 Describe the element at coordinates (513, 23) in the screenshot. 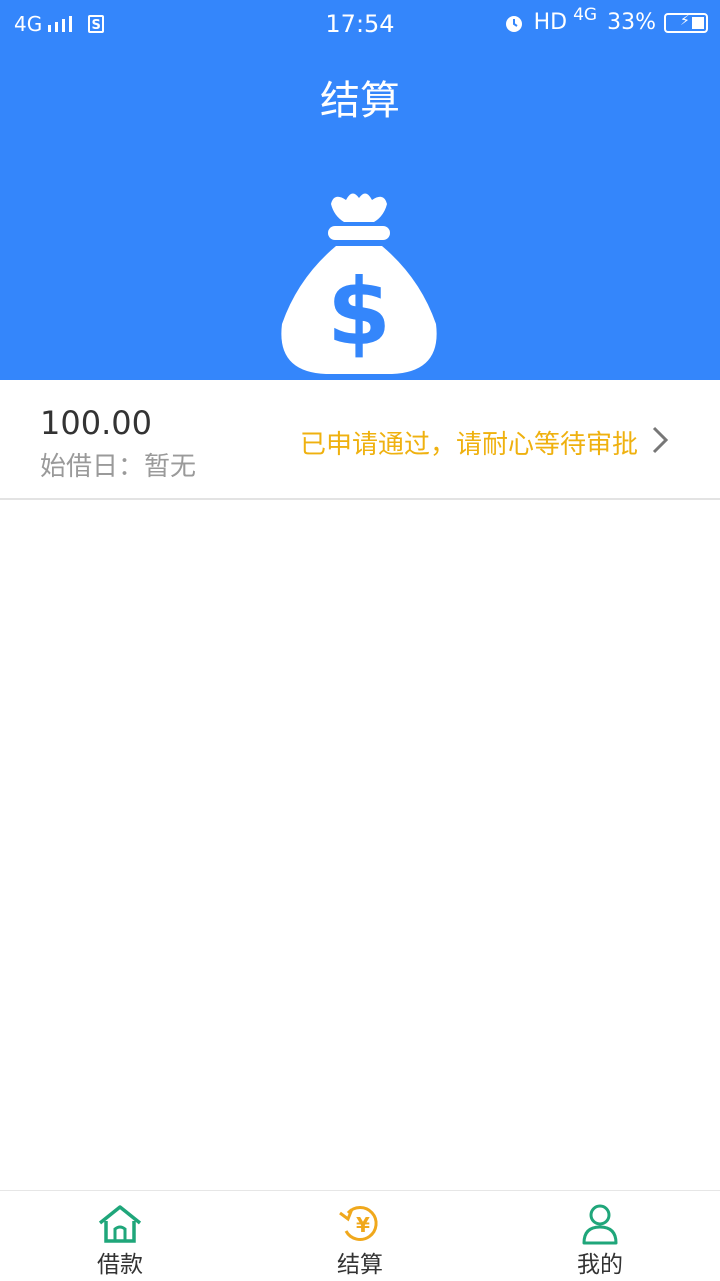

I see `alarm-icon` at that location.